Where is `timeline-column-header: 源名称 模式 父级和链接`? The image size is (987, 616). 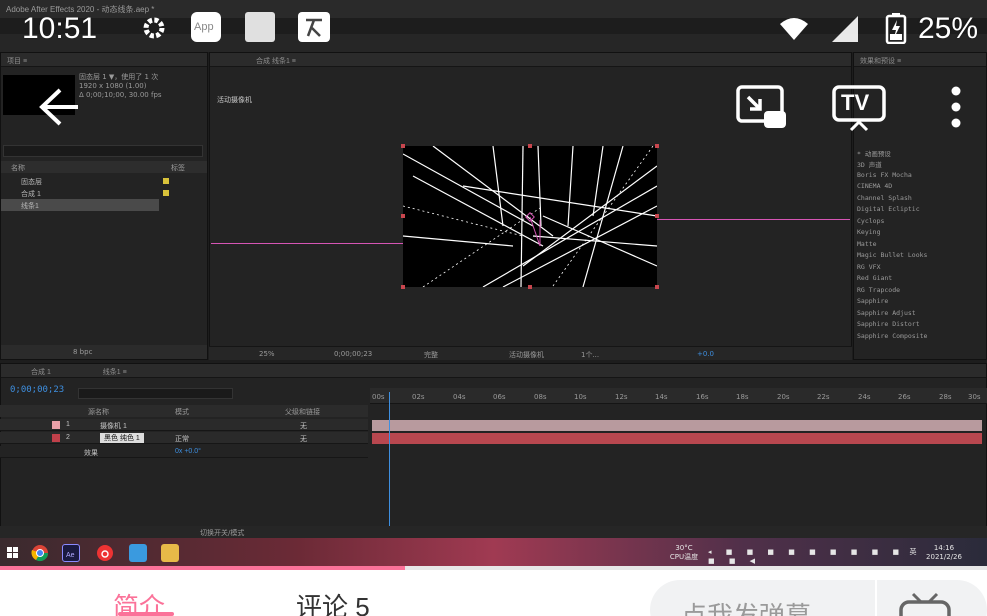 timeline-column-header: 源名称 模式 父级和链接 is located at coordinates (184, 411).